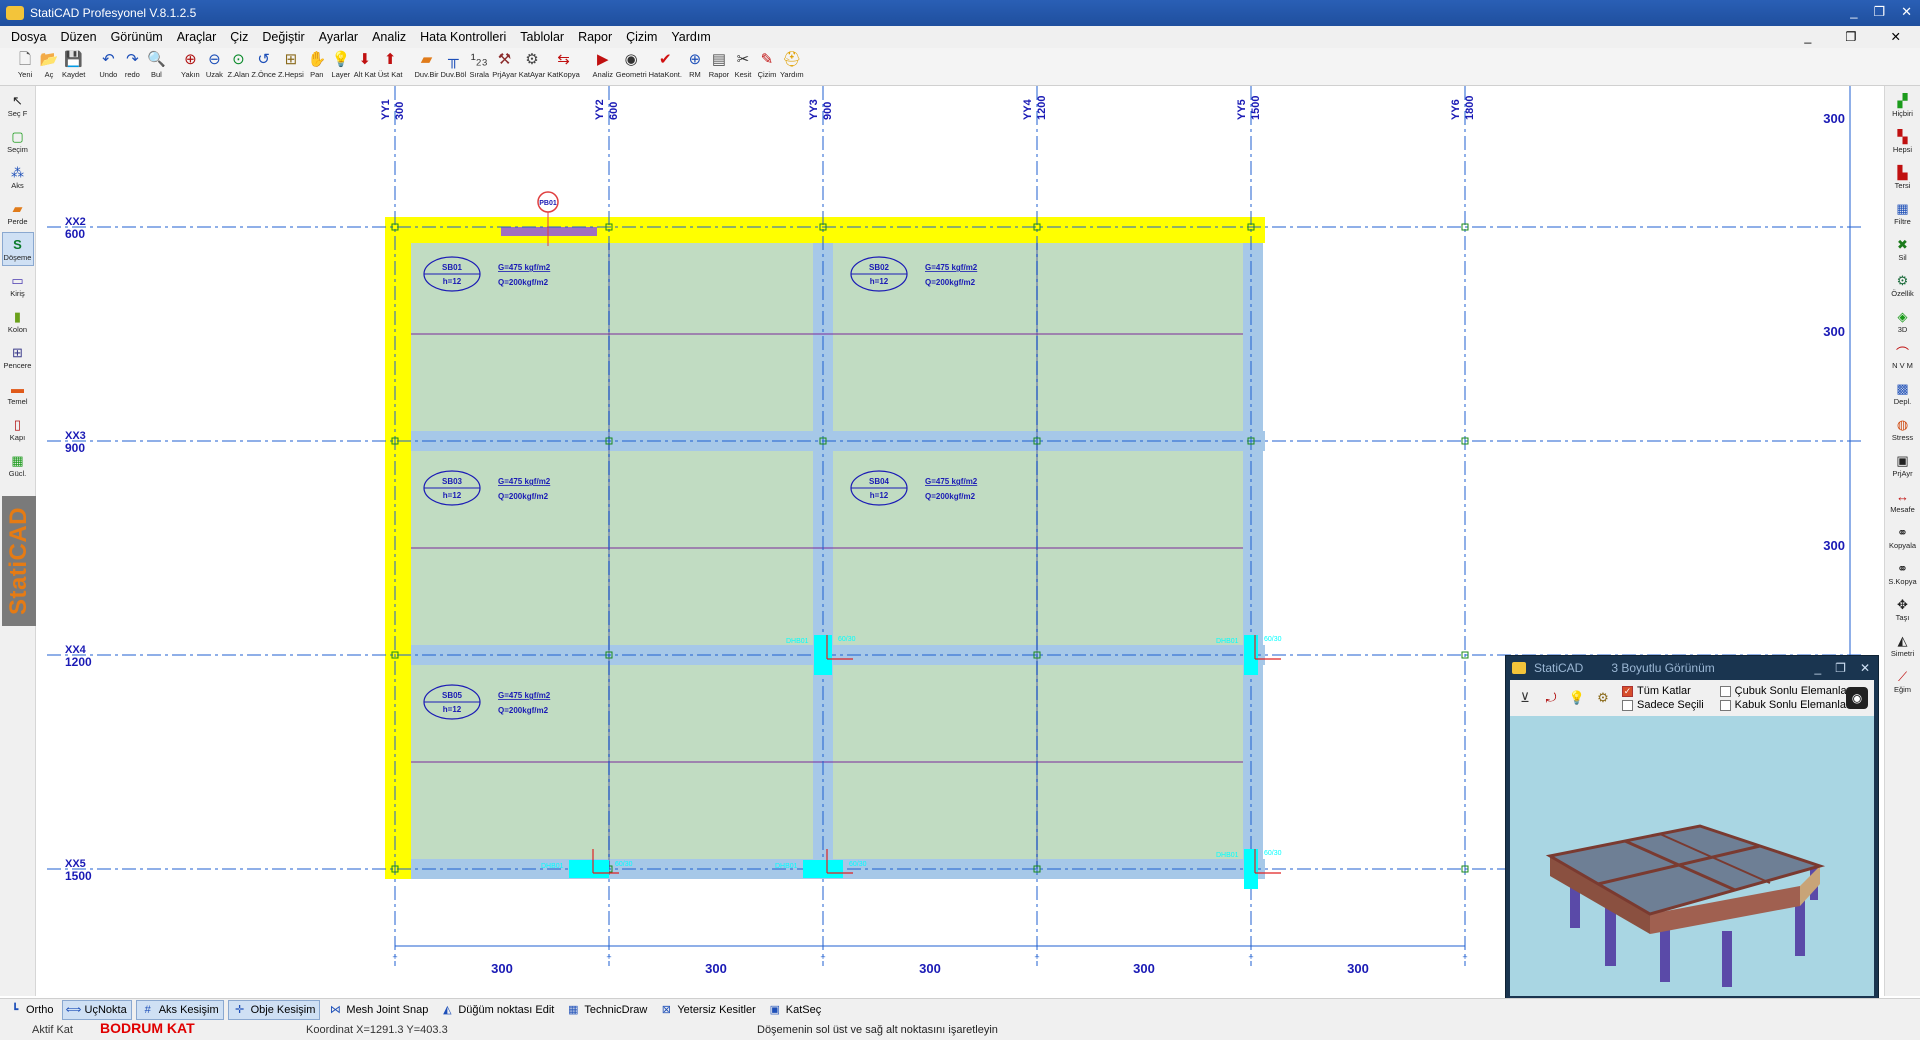 Image resolution: width=1920 pixels, height=1040 pixels. I want to click on toolbar-layer-button: 💡 Layer, so click(341, 63).